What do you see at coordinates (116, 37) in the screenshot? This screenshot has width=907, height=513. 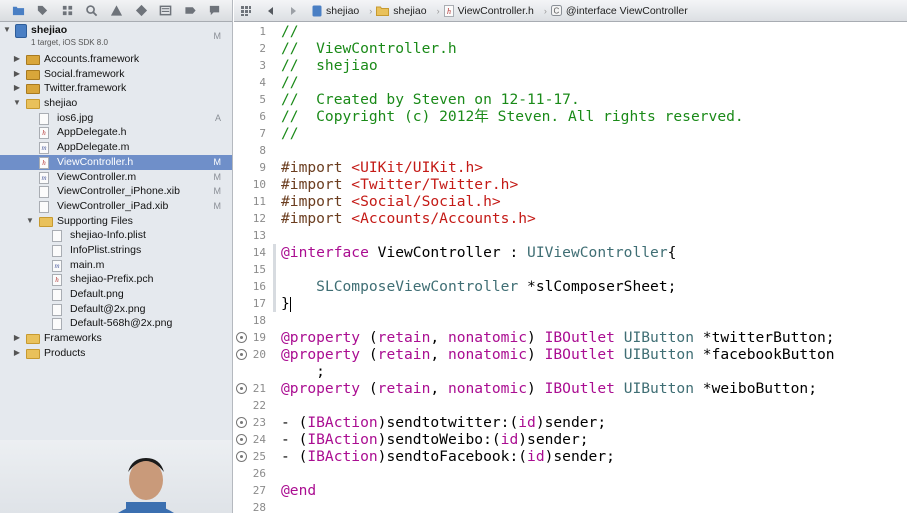 I see `project-row: ▼ shejiao 1 target, iOS SDK 8.0 M` at bounding box center [116, 37].